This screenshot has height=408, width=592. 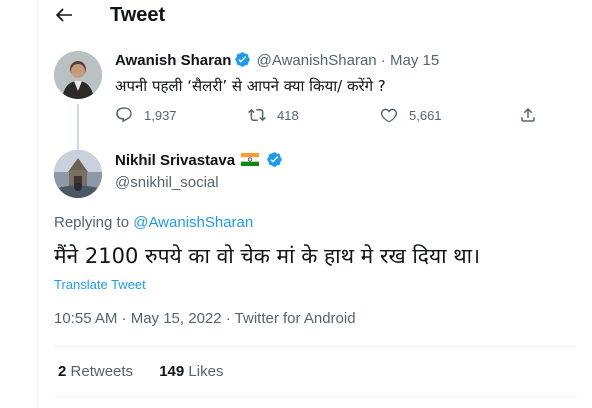 I want to click on india-flag-icon, so click(x=250, y=162).